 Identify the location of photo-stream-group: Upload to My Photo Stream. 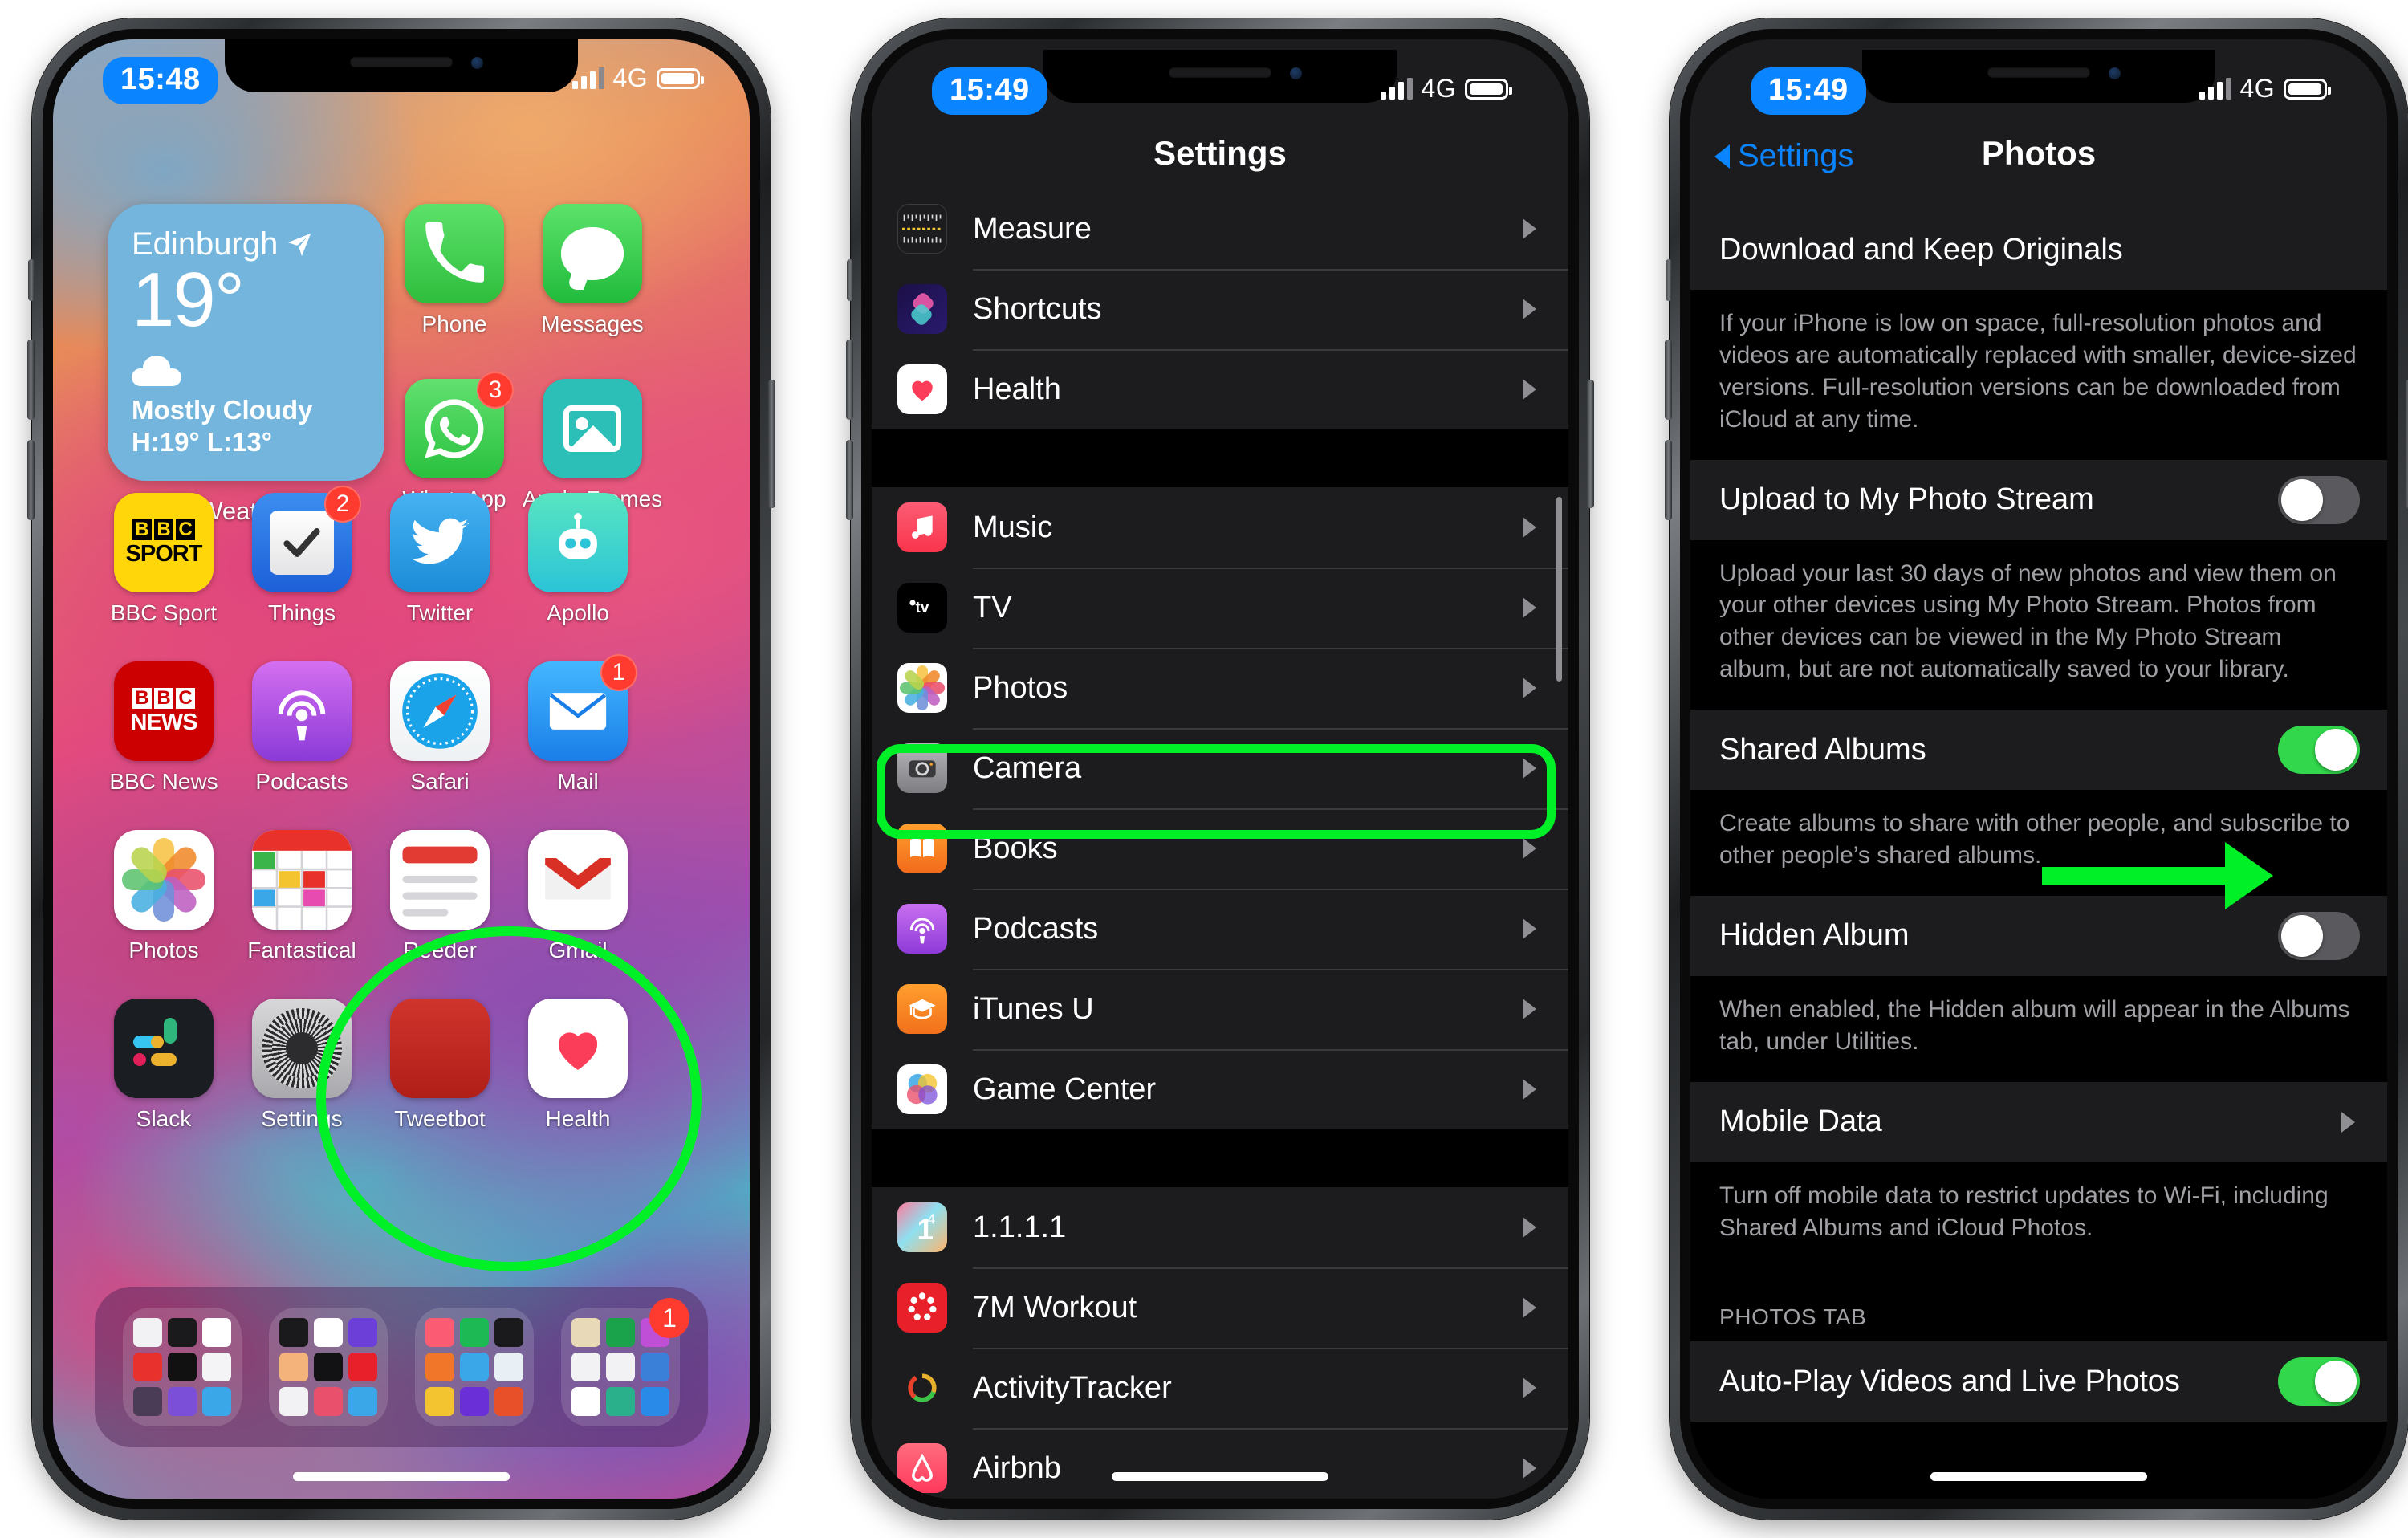
(2038, 499).